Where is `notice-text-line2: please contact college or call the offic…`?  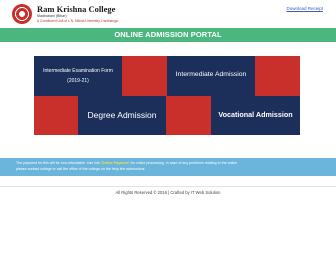
notice-text-line2: please contact college or call the offic… is located at coordinates (81, 169).